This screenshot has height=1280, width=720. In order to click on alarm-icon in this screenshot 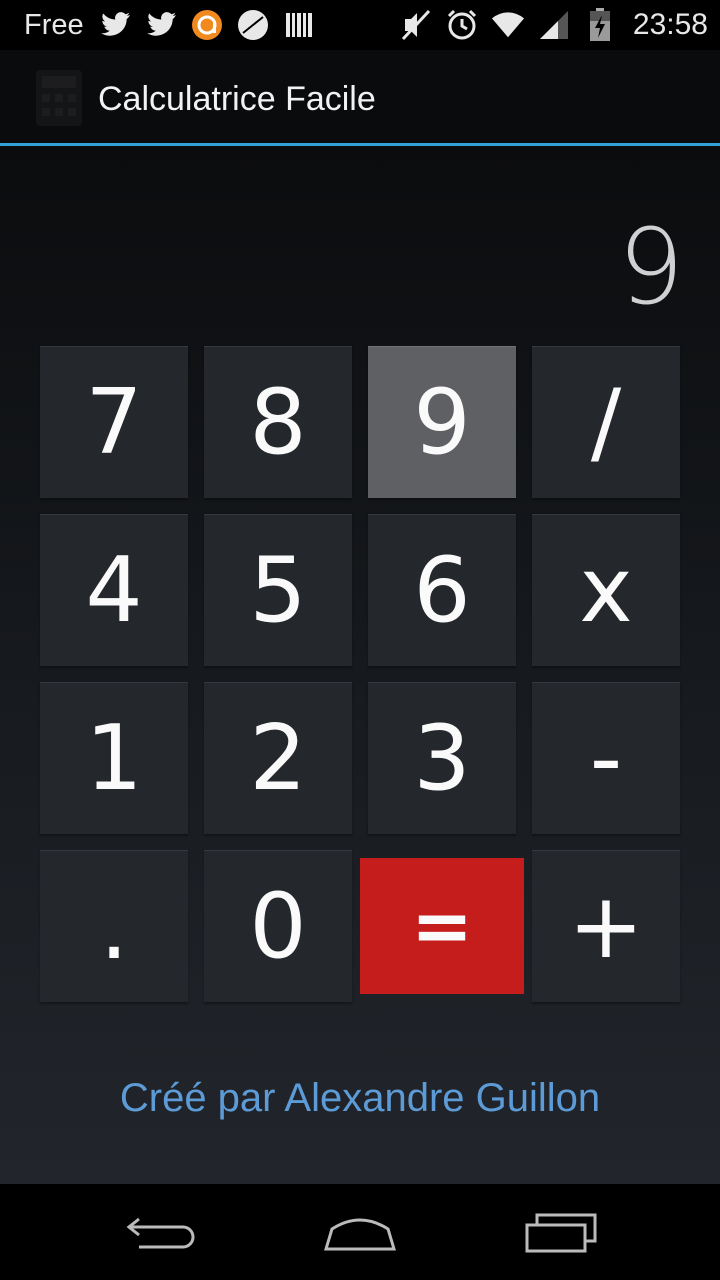, I will do `click(462, 25)`.